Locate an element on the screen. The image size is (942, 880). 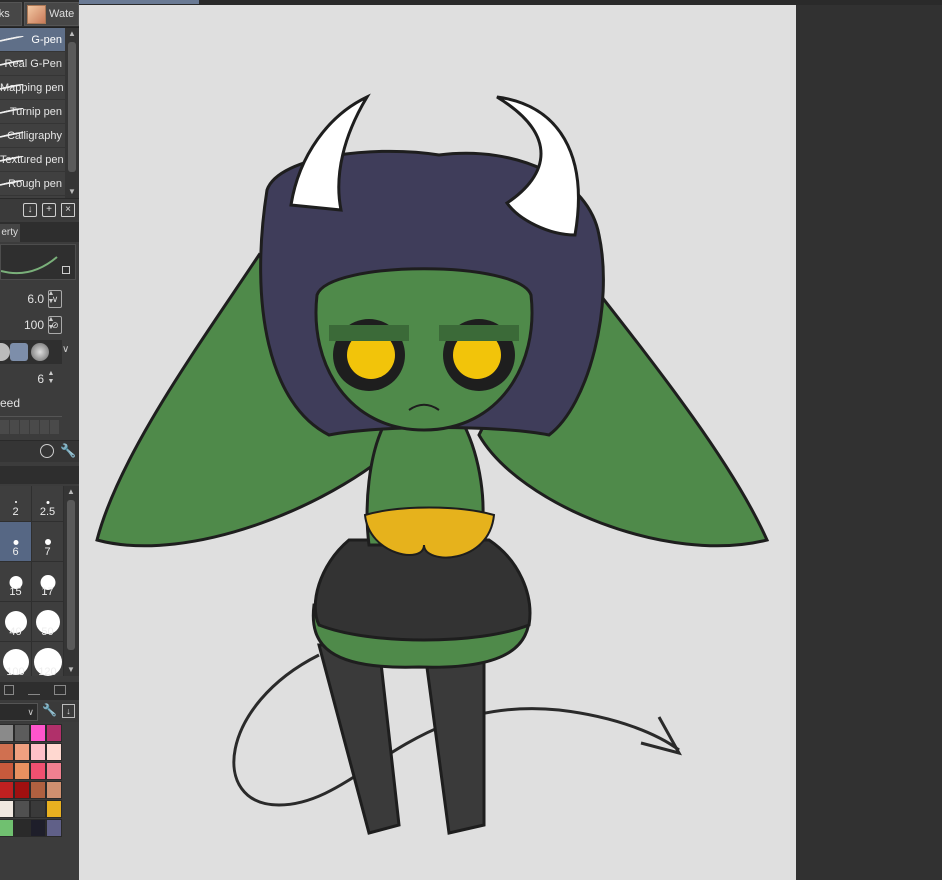
brush-size-cell: 120 is located at coordinates (48, 659).